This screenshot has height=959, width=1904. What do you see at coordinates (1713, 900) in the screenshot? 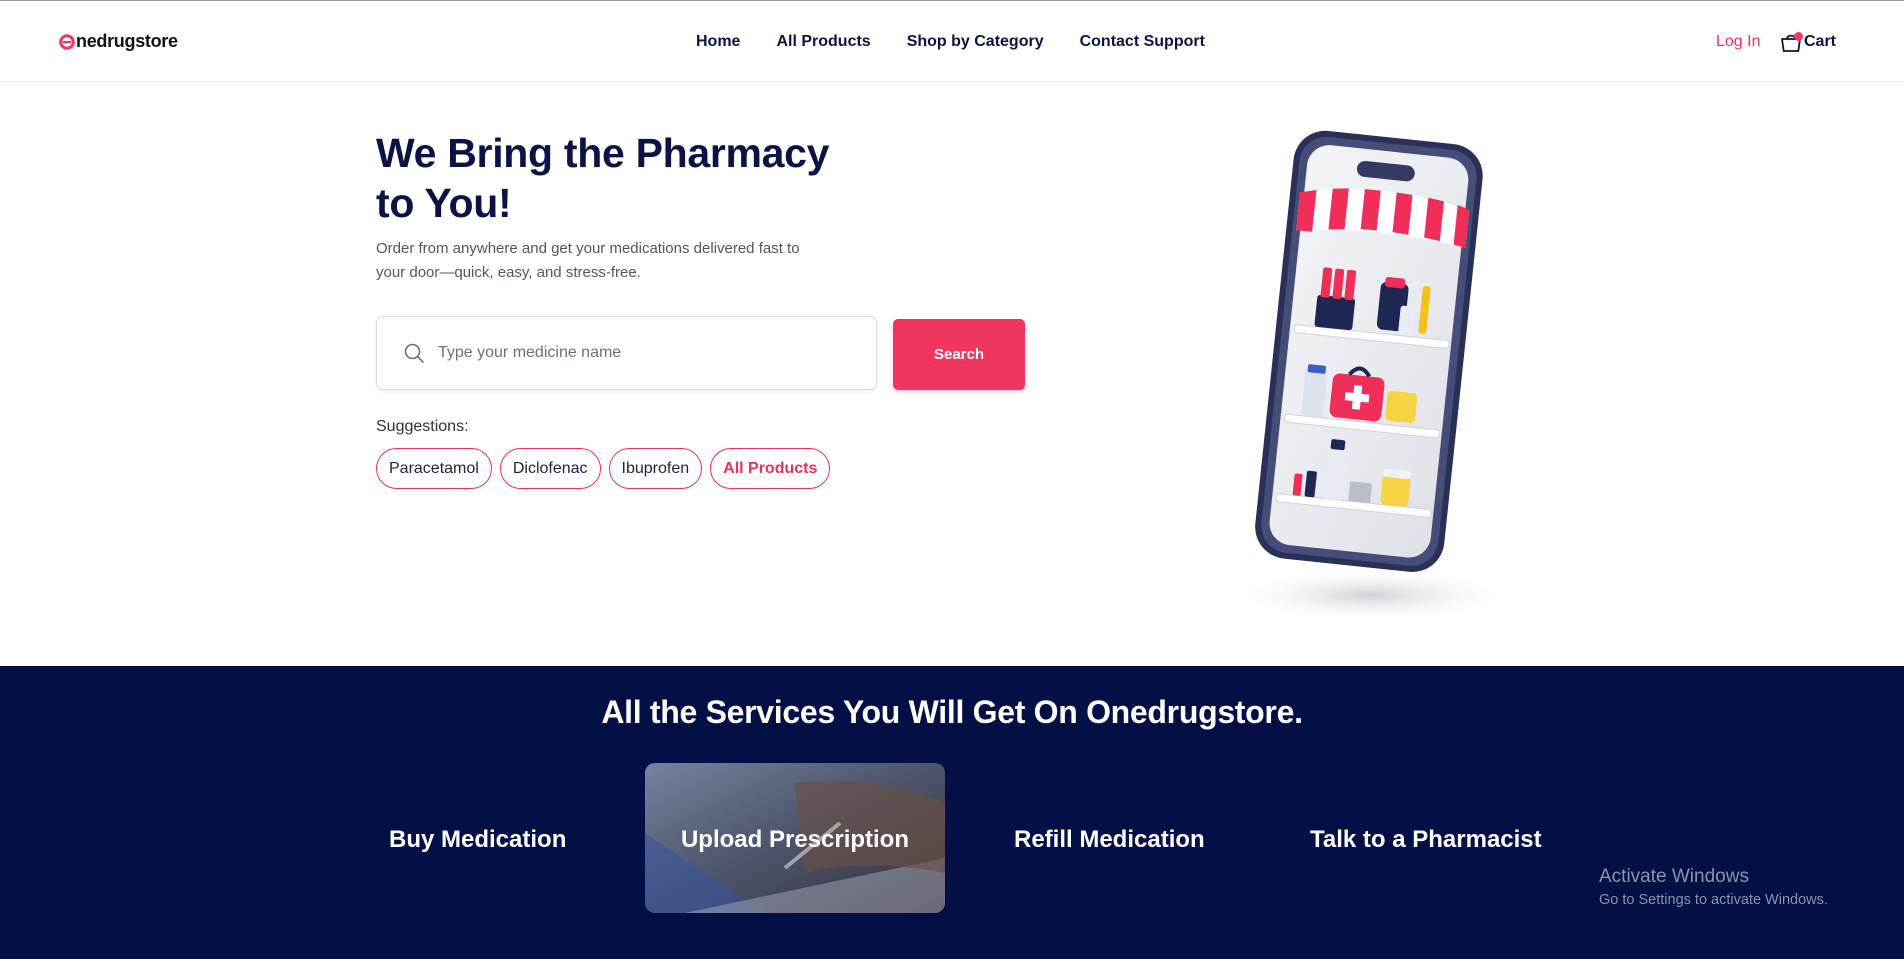
I see `activate-windows-subtitle: Go to Settings to activate Windows.` at bounding box center [1713, 900].